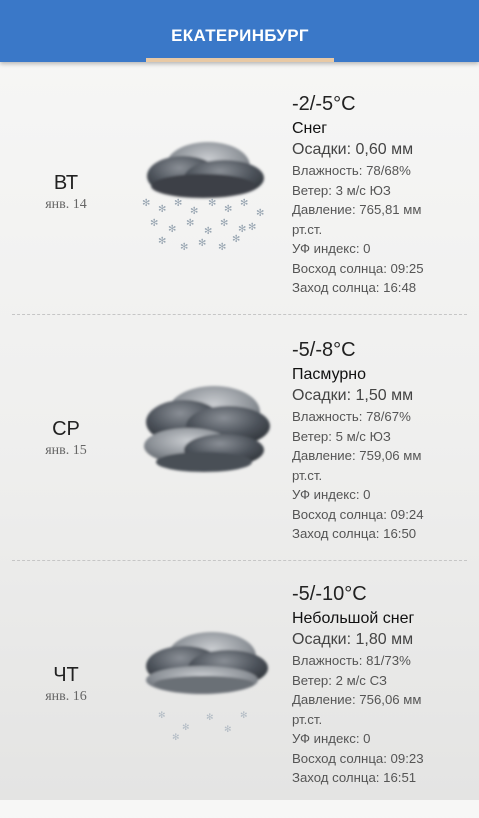 Image resolution: width=479 pixels, height=818 pixels. I want to click on sunrise: Восход солнца: 09:25, so click(358, 268).